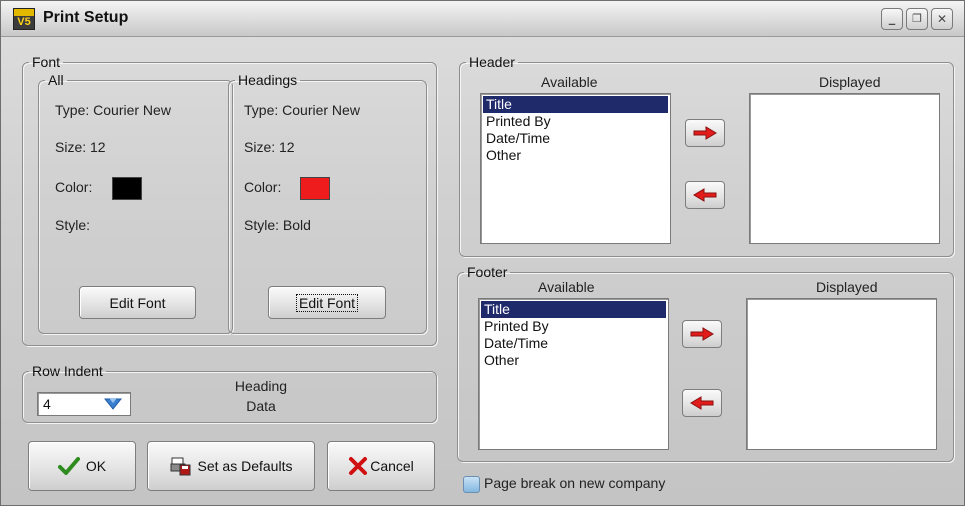 The image size is (965, 506). I want to click on header-add-button, so click(705, 133).